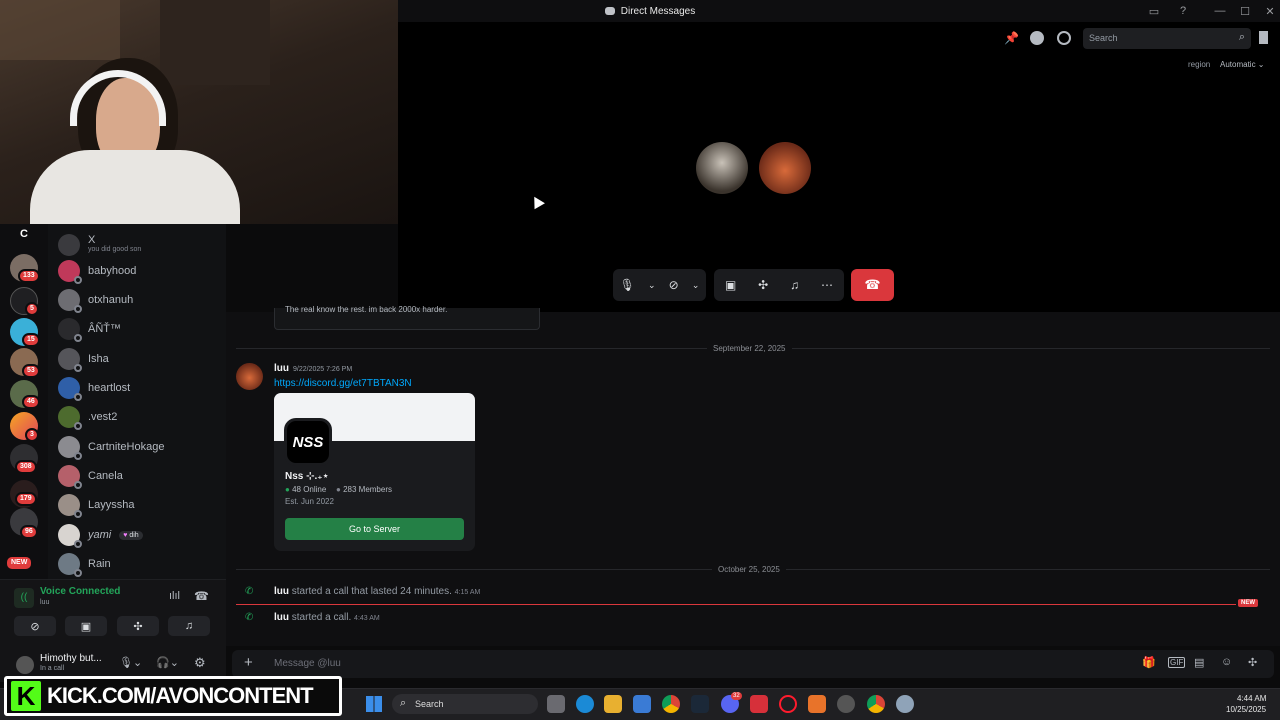  What do you see at coordinates (1011, 38) in the screenshot?
I see `pin-icon: 📌` at bounding box center [1011, 38].